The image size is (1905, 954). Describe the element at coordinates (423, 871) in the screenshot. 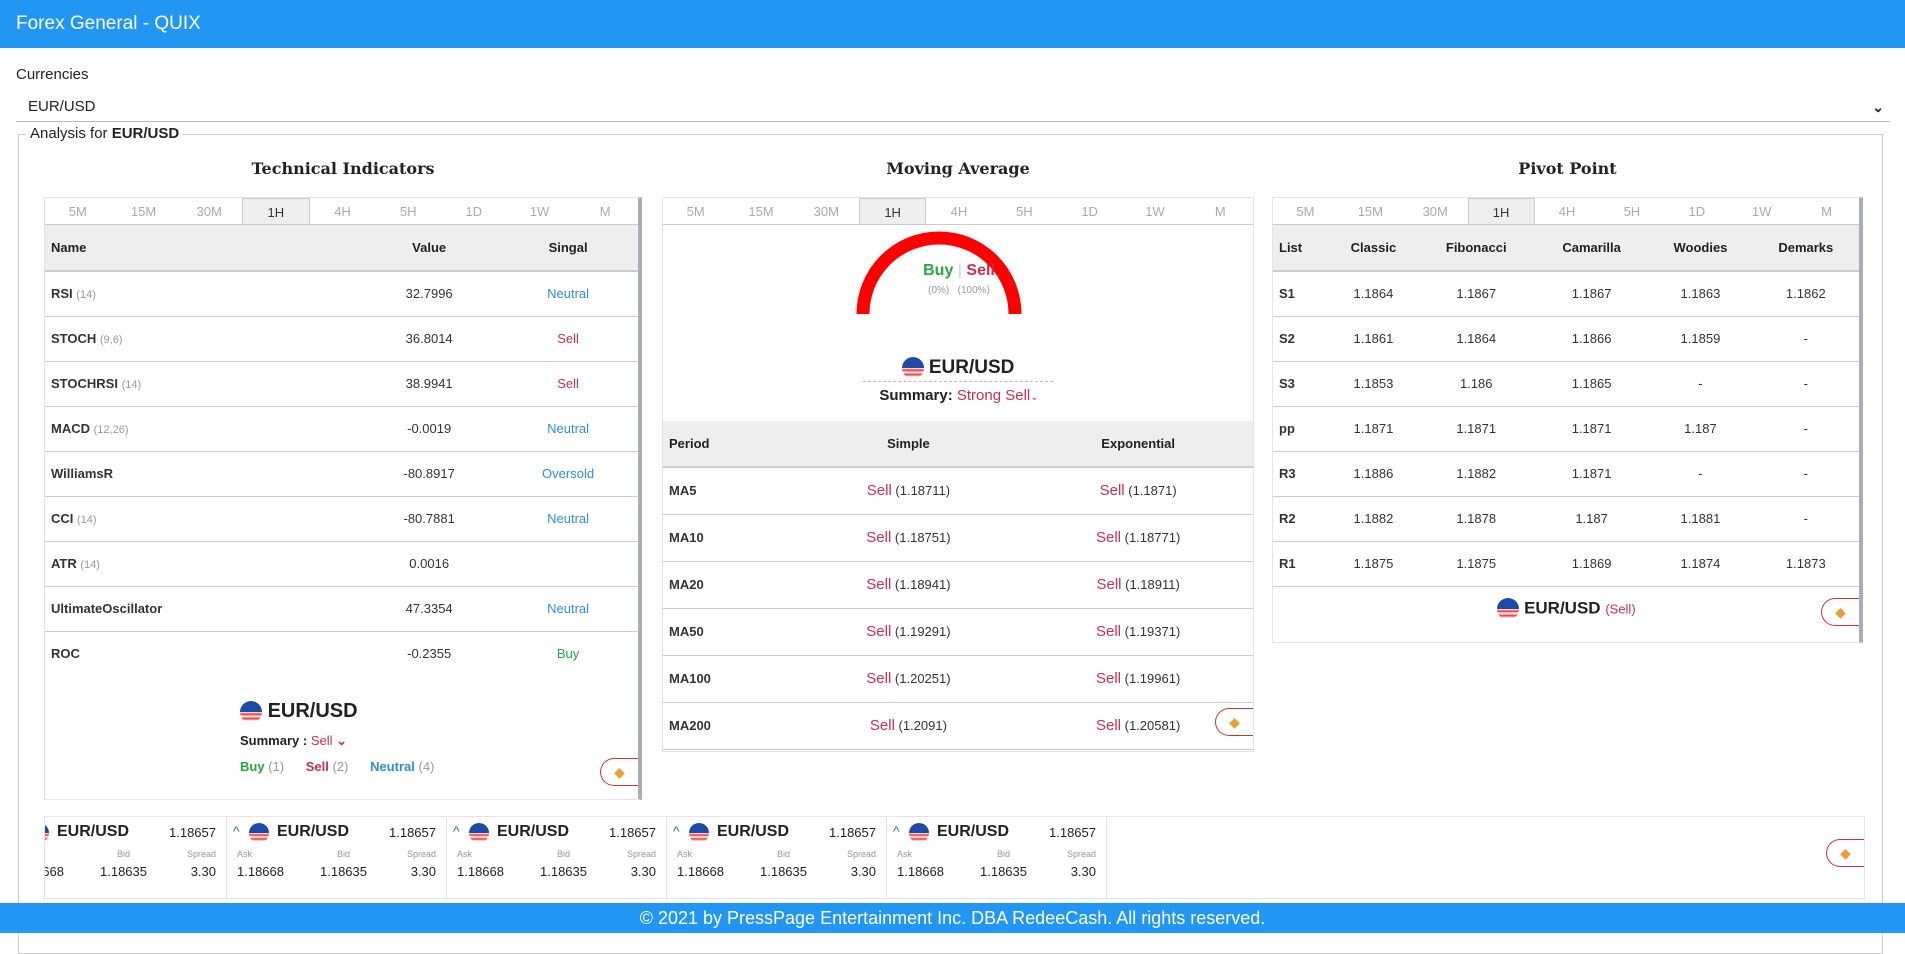

I see `spread-value: 3.30` at that location.